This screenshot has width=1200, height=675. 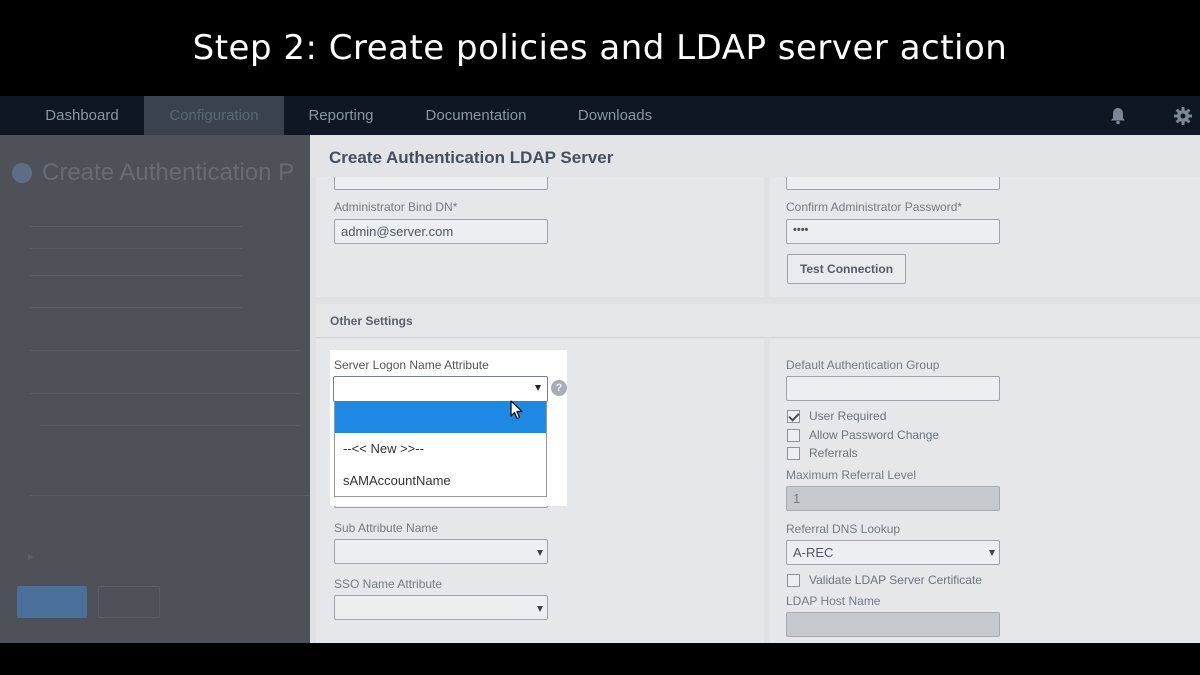 What do you see at coordinates (411, 365) in the screenshot?
I see `server-logon-name-attribute-label: Server Logon Name Attribute` at bounding box center [411, 365].